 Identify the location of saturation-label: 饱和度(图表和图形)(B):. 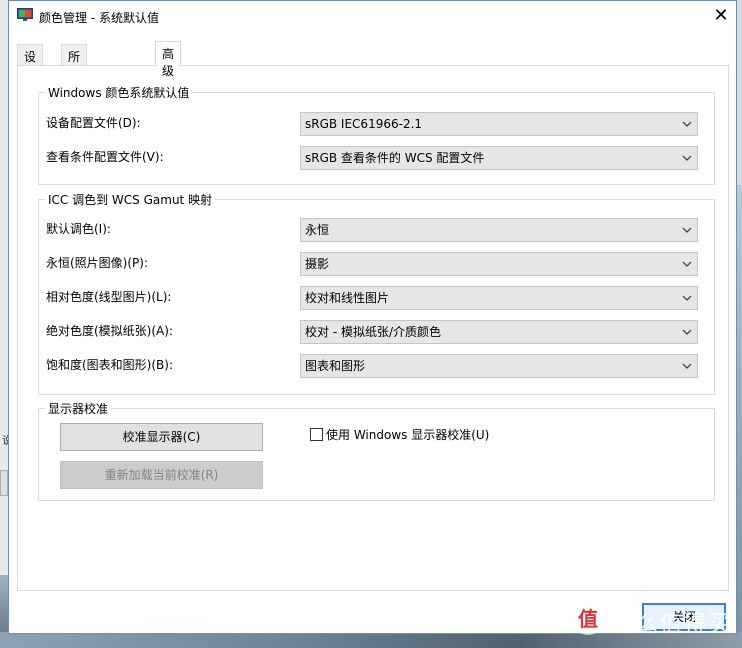
(110, 365).